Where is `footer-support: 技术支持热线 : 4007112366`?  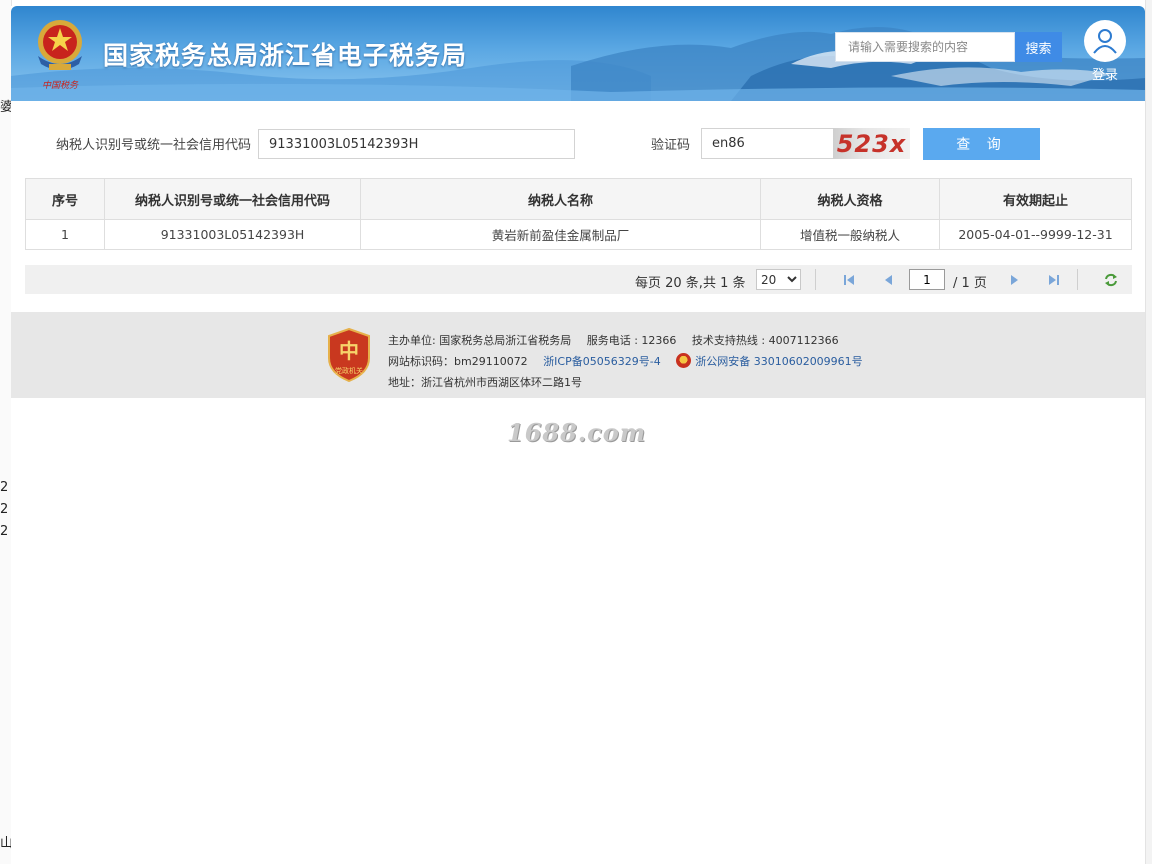 footer-support: 技术支持热线 : 4007112366 is located at coordinates (765, 340).